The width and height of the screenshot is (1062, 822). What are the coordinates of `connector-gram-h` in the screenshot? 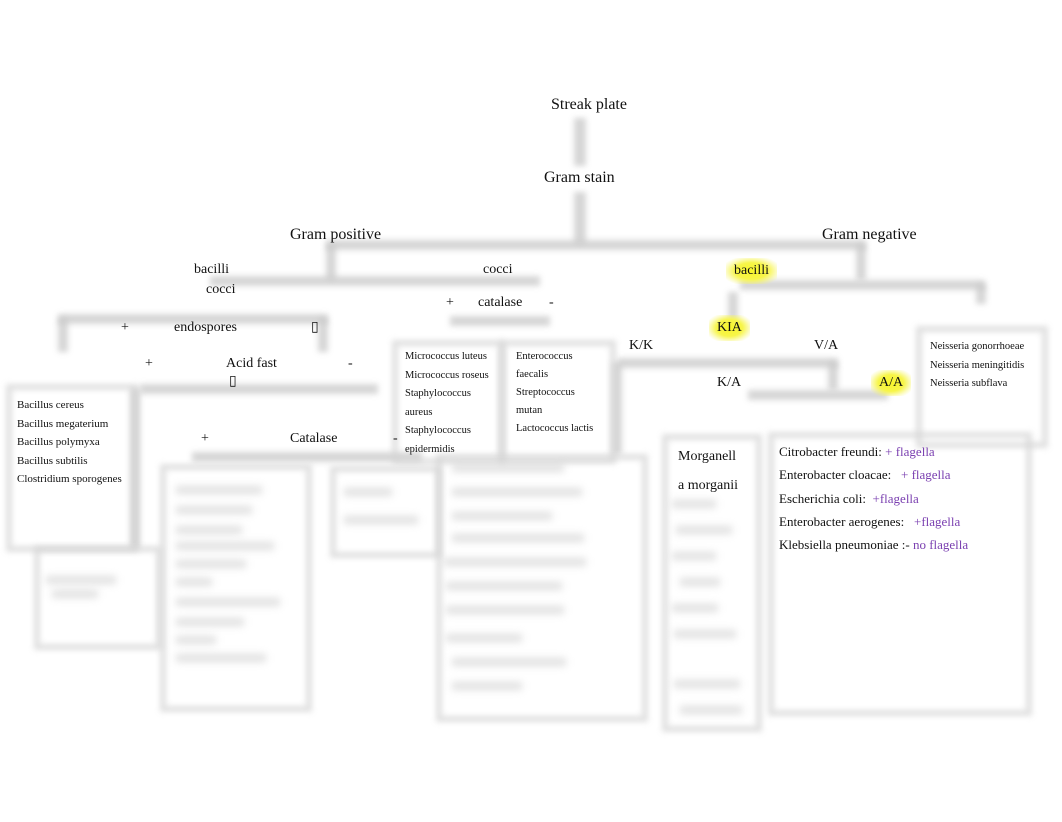 It's located at (596, 245).